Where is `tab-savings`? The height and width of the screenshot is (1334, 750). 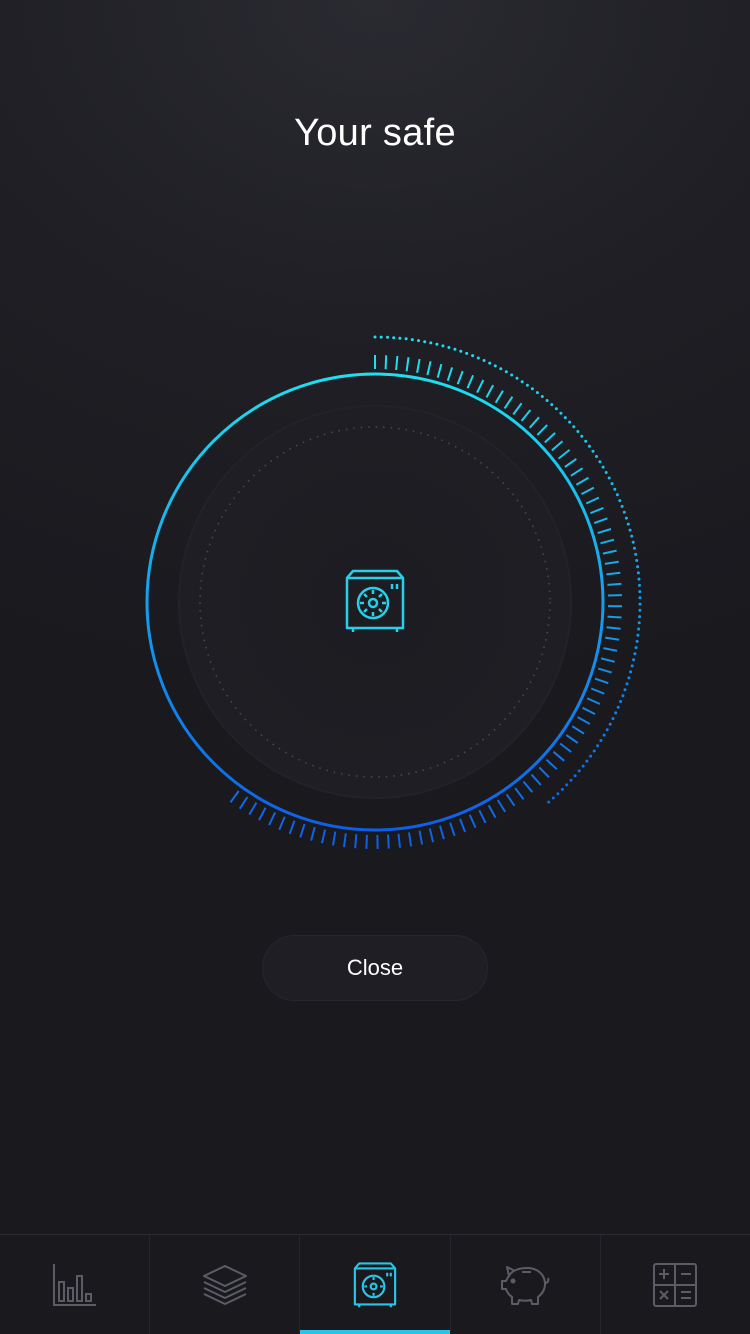 tab-savings is located at coordinates (526, 1284).